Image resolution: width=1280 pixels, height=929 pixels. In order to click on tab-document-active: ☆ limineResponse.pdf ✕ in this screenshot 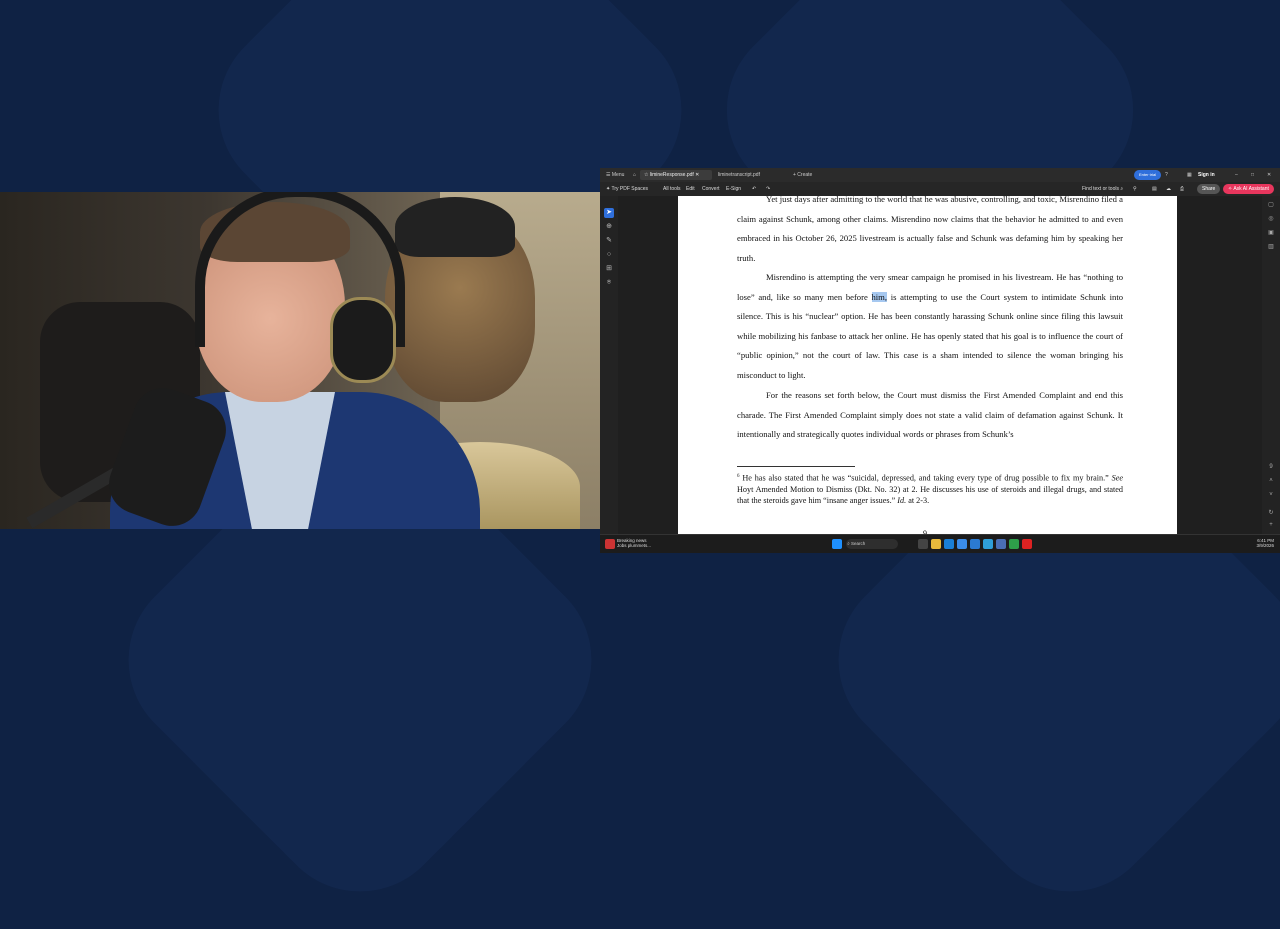, I will do `click(676, 175)`.